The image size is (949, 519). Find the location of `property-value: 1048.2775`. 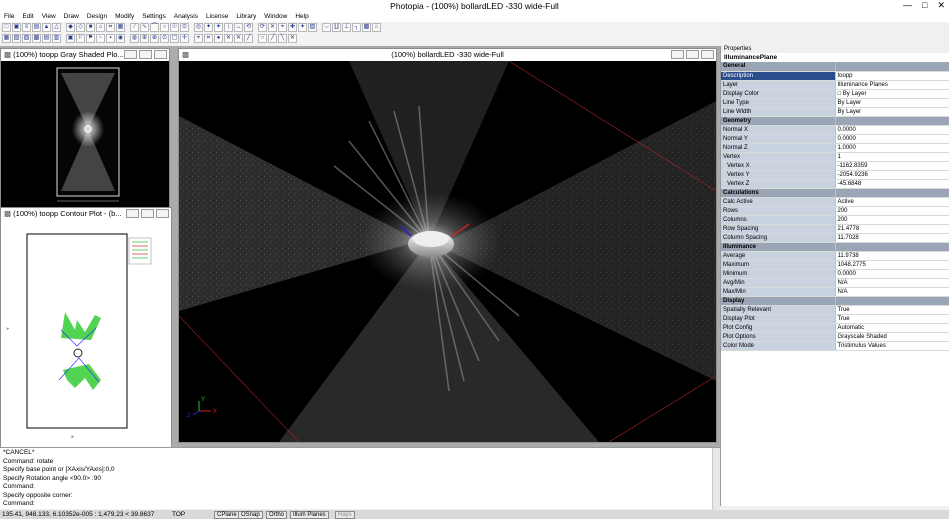

property-value: 1048.2775 is located at coordinates (891, 265).